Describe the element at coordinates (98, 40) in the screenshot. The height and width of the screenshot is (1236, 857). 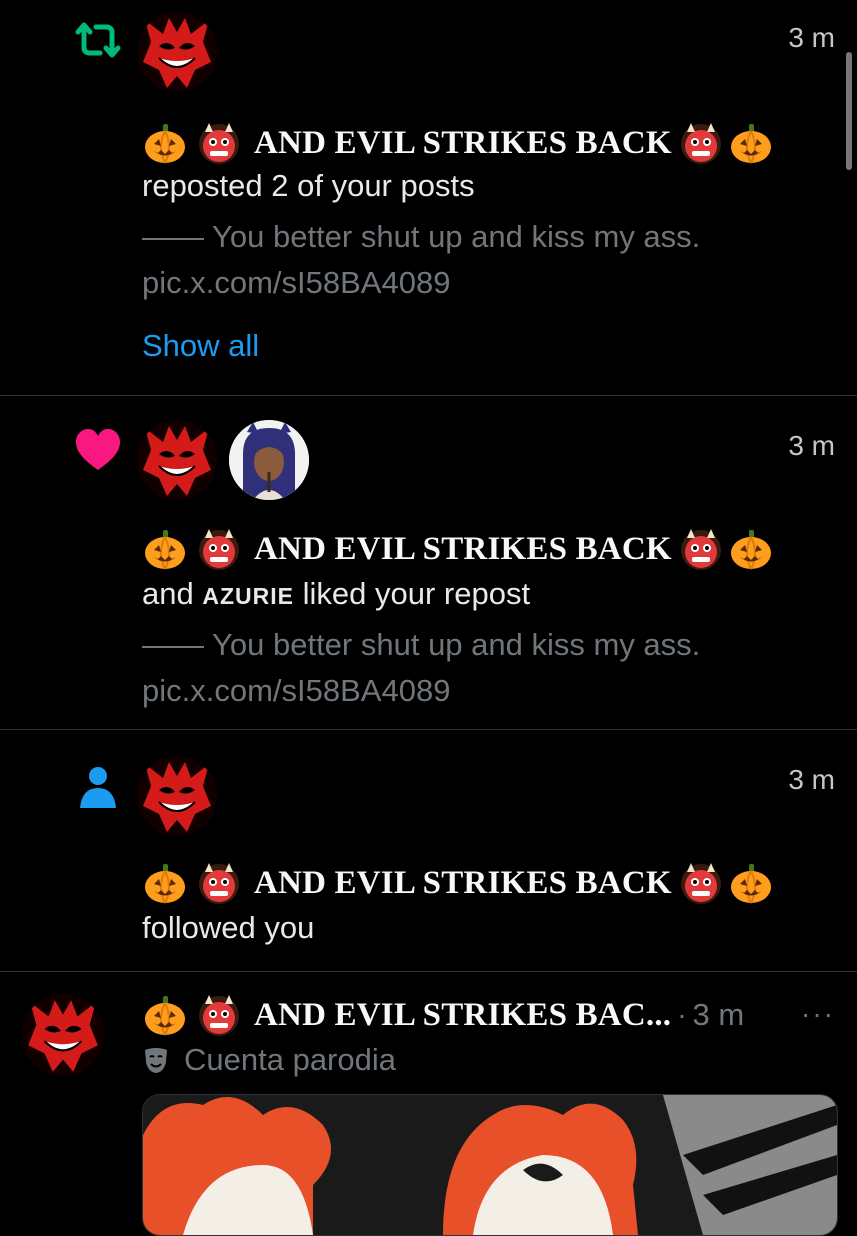
I see `repost-icon` at that location.